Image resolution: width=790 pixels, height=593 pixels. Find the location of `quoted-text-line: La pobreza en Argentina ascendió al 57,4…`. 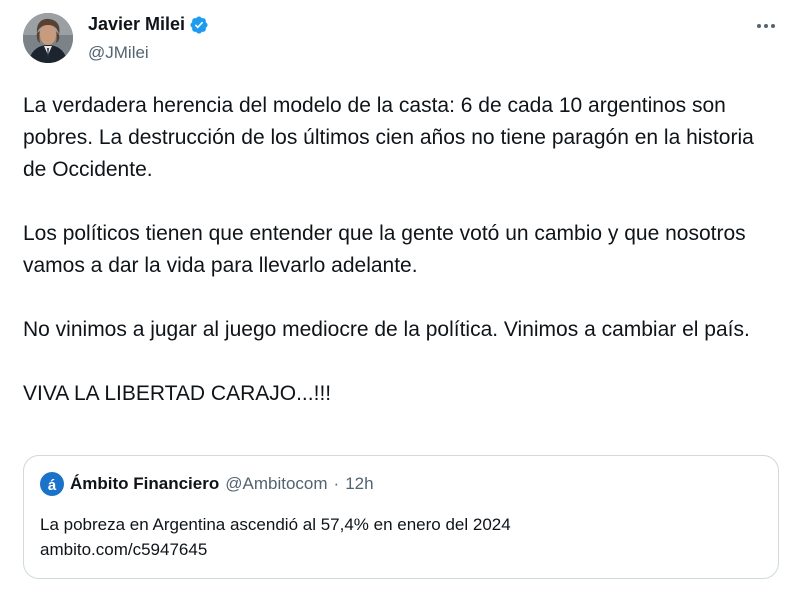

quoted-text-line: La pobreza en Argentina ascendió al 57,4… is located at coordinates (275, 524).